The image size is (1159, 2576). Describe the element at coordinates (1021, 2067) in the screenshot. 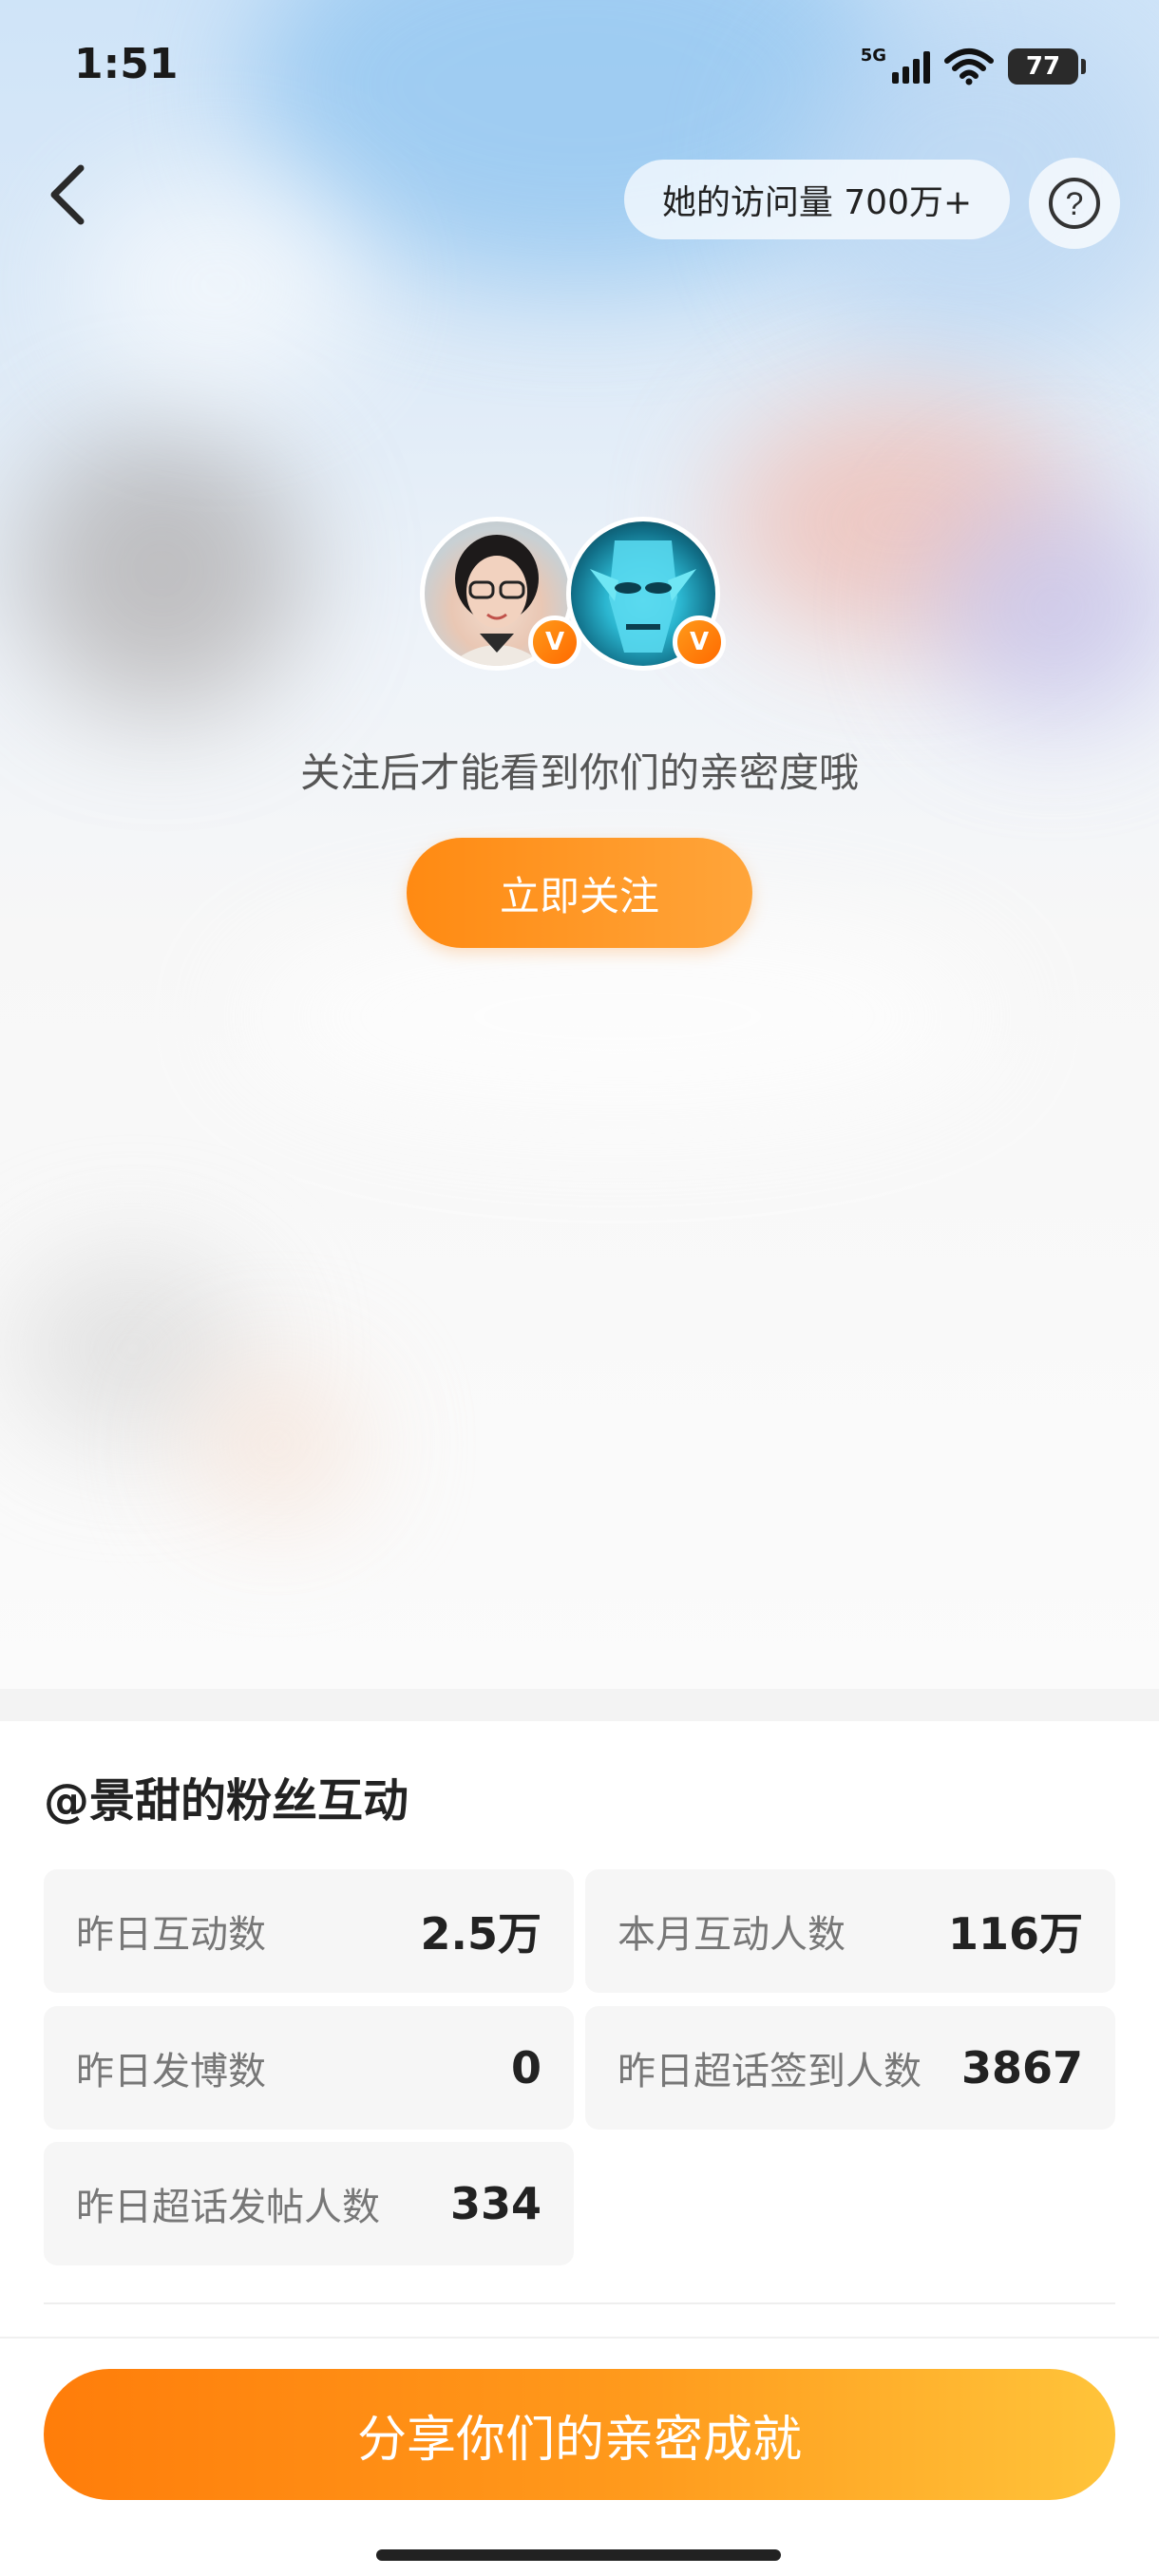

I see `stat-value: 3867` at that location.